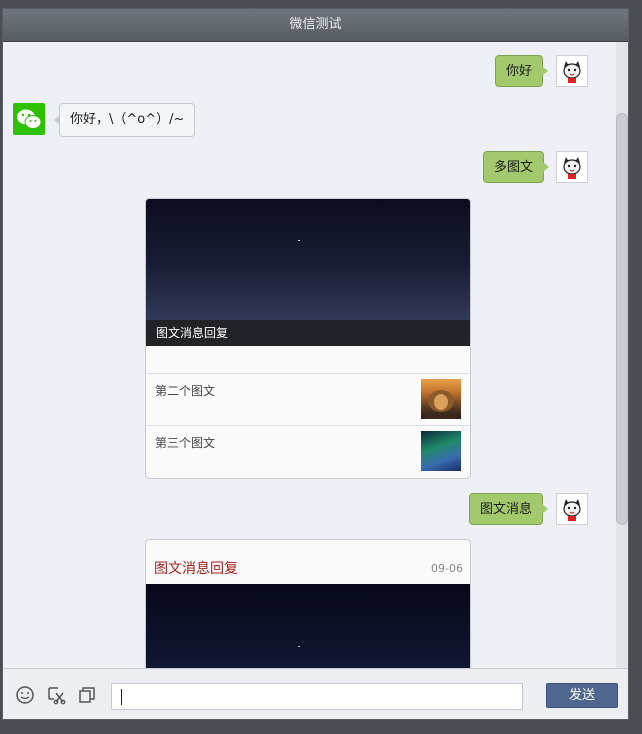  Describe the element at coordinates (124, 120) in the screenshot. I see `bot-message-bubble: 你好，\（^o^）/~` at that location.